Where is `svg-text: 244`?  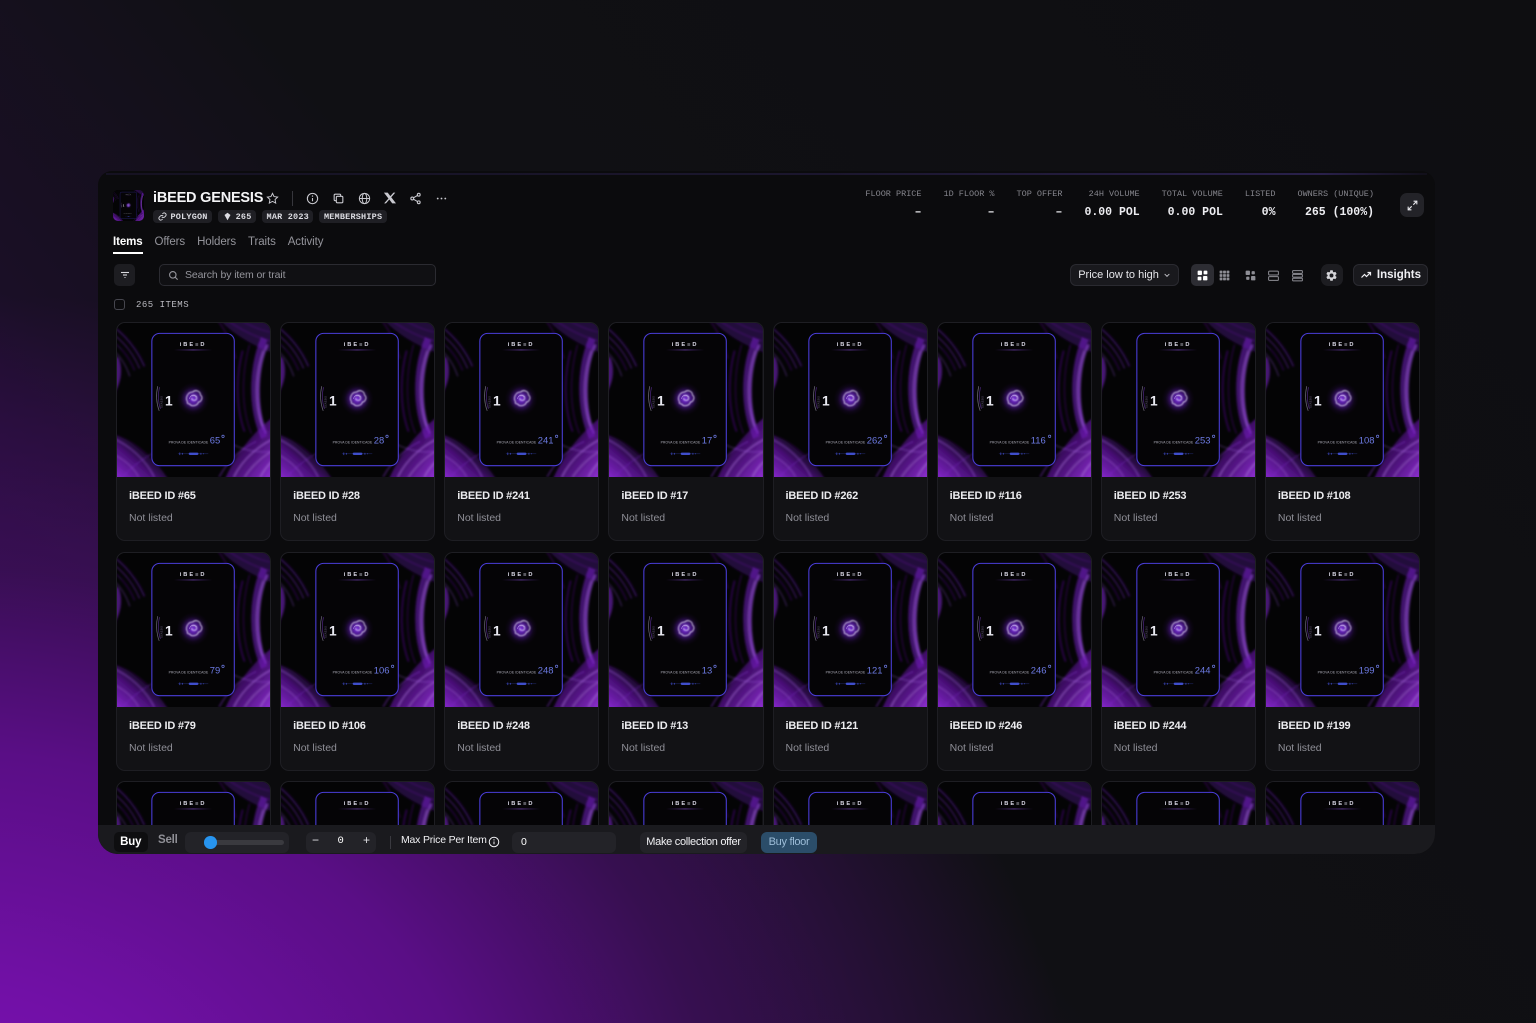 svg-text: 244 is located at coordinates (1203, 670).